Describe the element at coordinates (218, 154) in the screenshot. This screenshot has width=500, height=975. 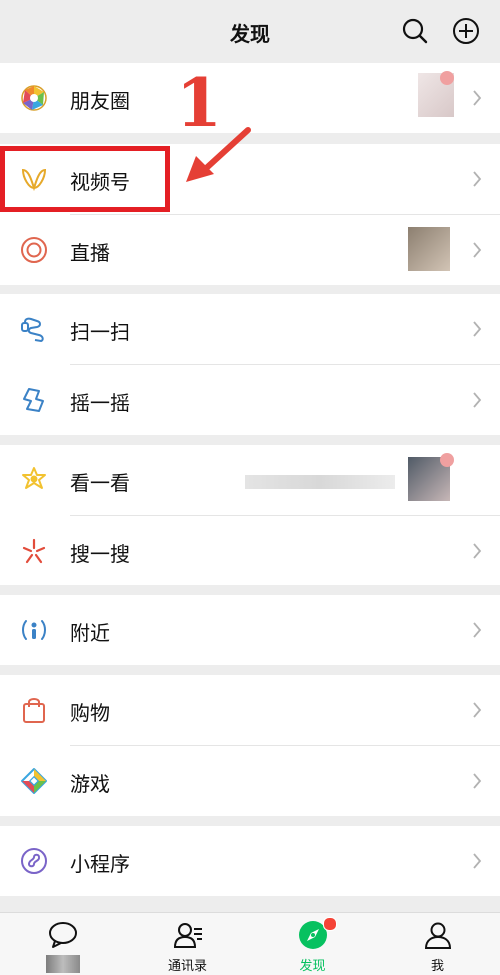
I see `annotation-arrow-icon` at that location.